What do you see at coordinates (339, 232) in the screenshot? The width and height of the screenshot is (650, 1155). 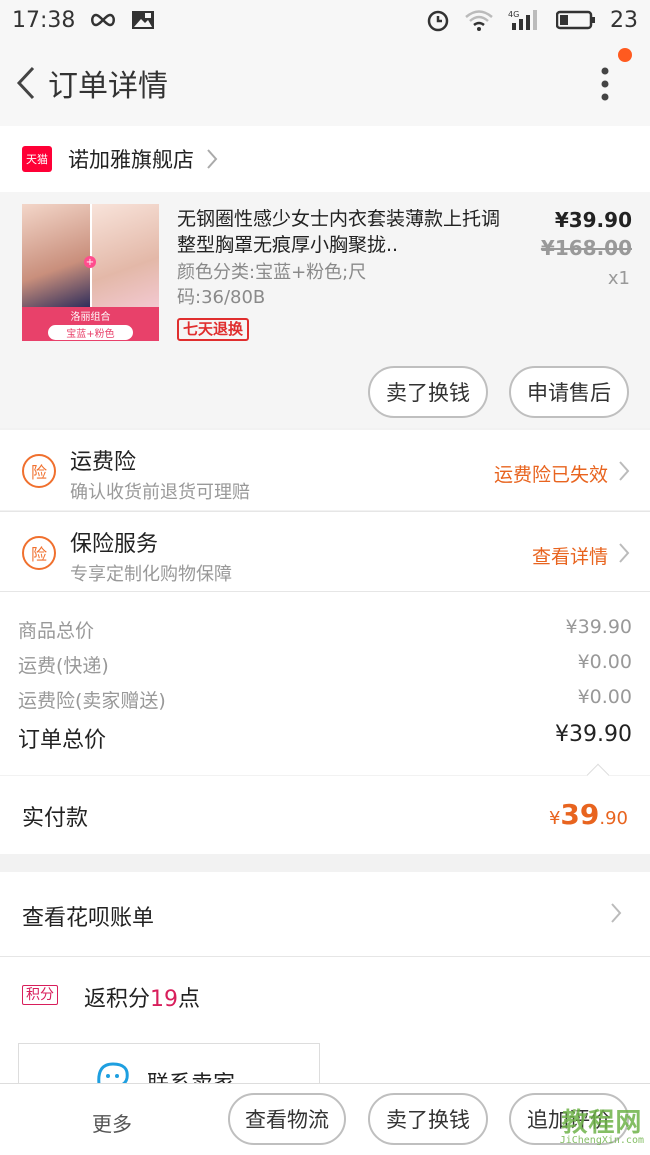 I see `product-title: 无钢圈性感少女士内衣套装薄款上托调整型胸罩无痕厚小胸聚拢..` at bounding box center [339, 232].